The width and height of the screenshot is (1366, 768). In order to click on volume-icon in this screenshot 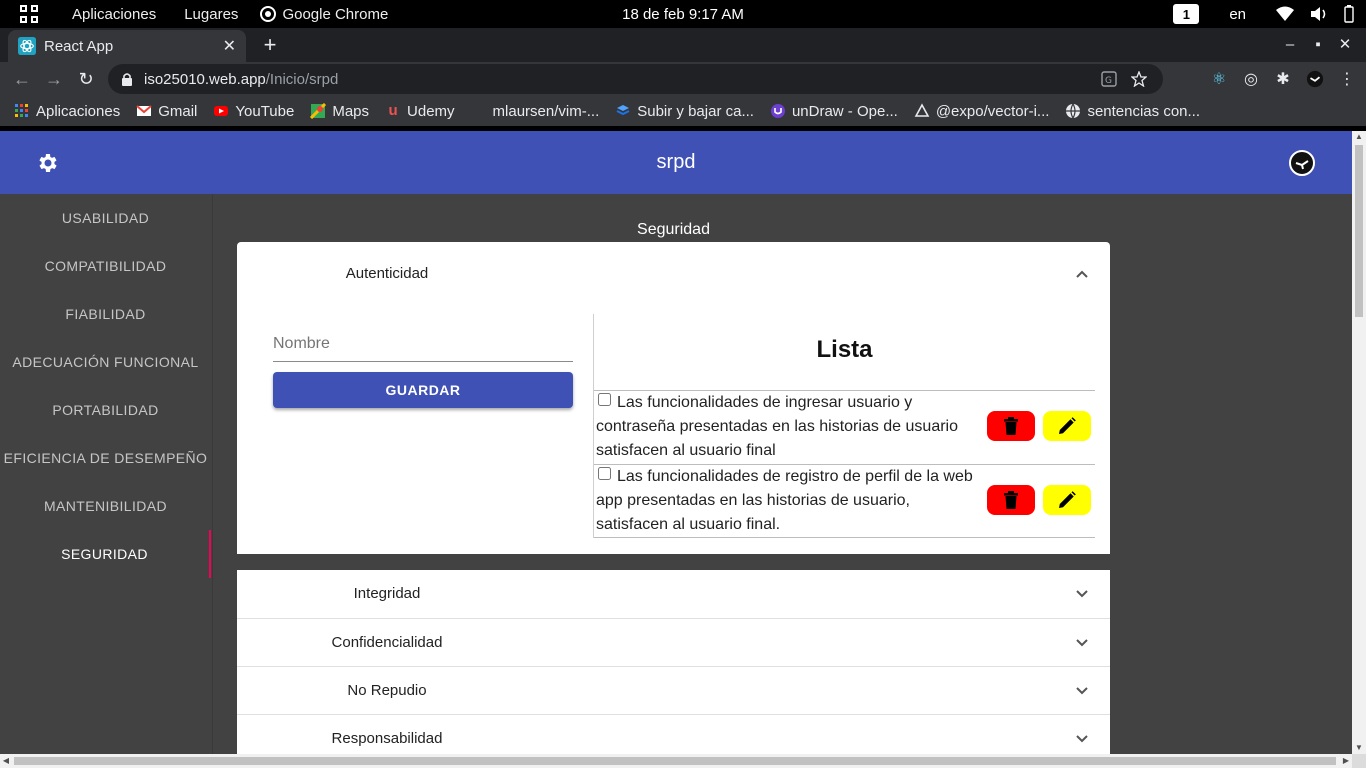, I will do `click(1319, 14)`.